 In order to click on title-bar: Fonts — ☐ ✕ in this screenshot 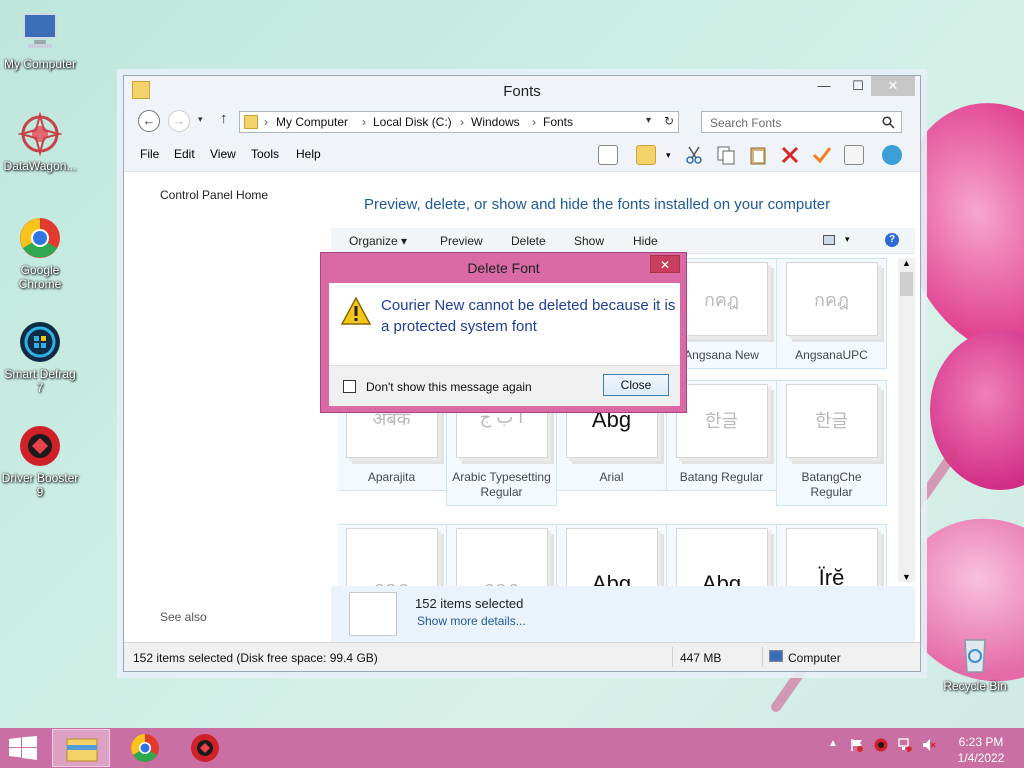, I will do `click(522, 91)`.